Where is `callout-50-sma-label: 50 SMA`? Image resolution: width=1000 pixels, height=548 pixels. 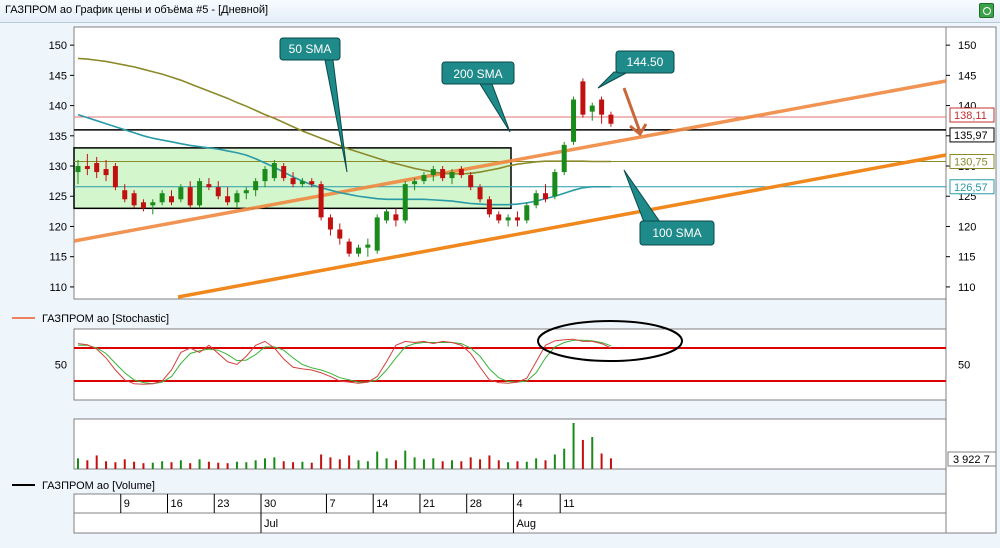
callout-50-sma-label: 50 SMA is located at coordinates (310, 49).